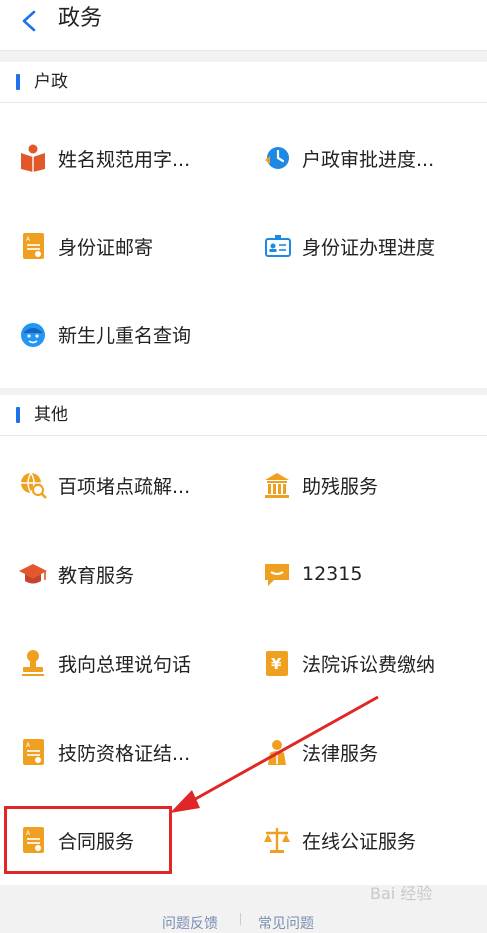 The image size is (487, 933). I want to click on book-icon, so click(33, 158).